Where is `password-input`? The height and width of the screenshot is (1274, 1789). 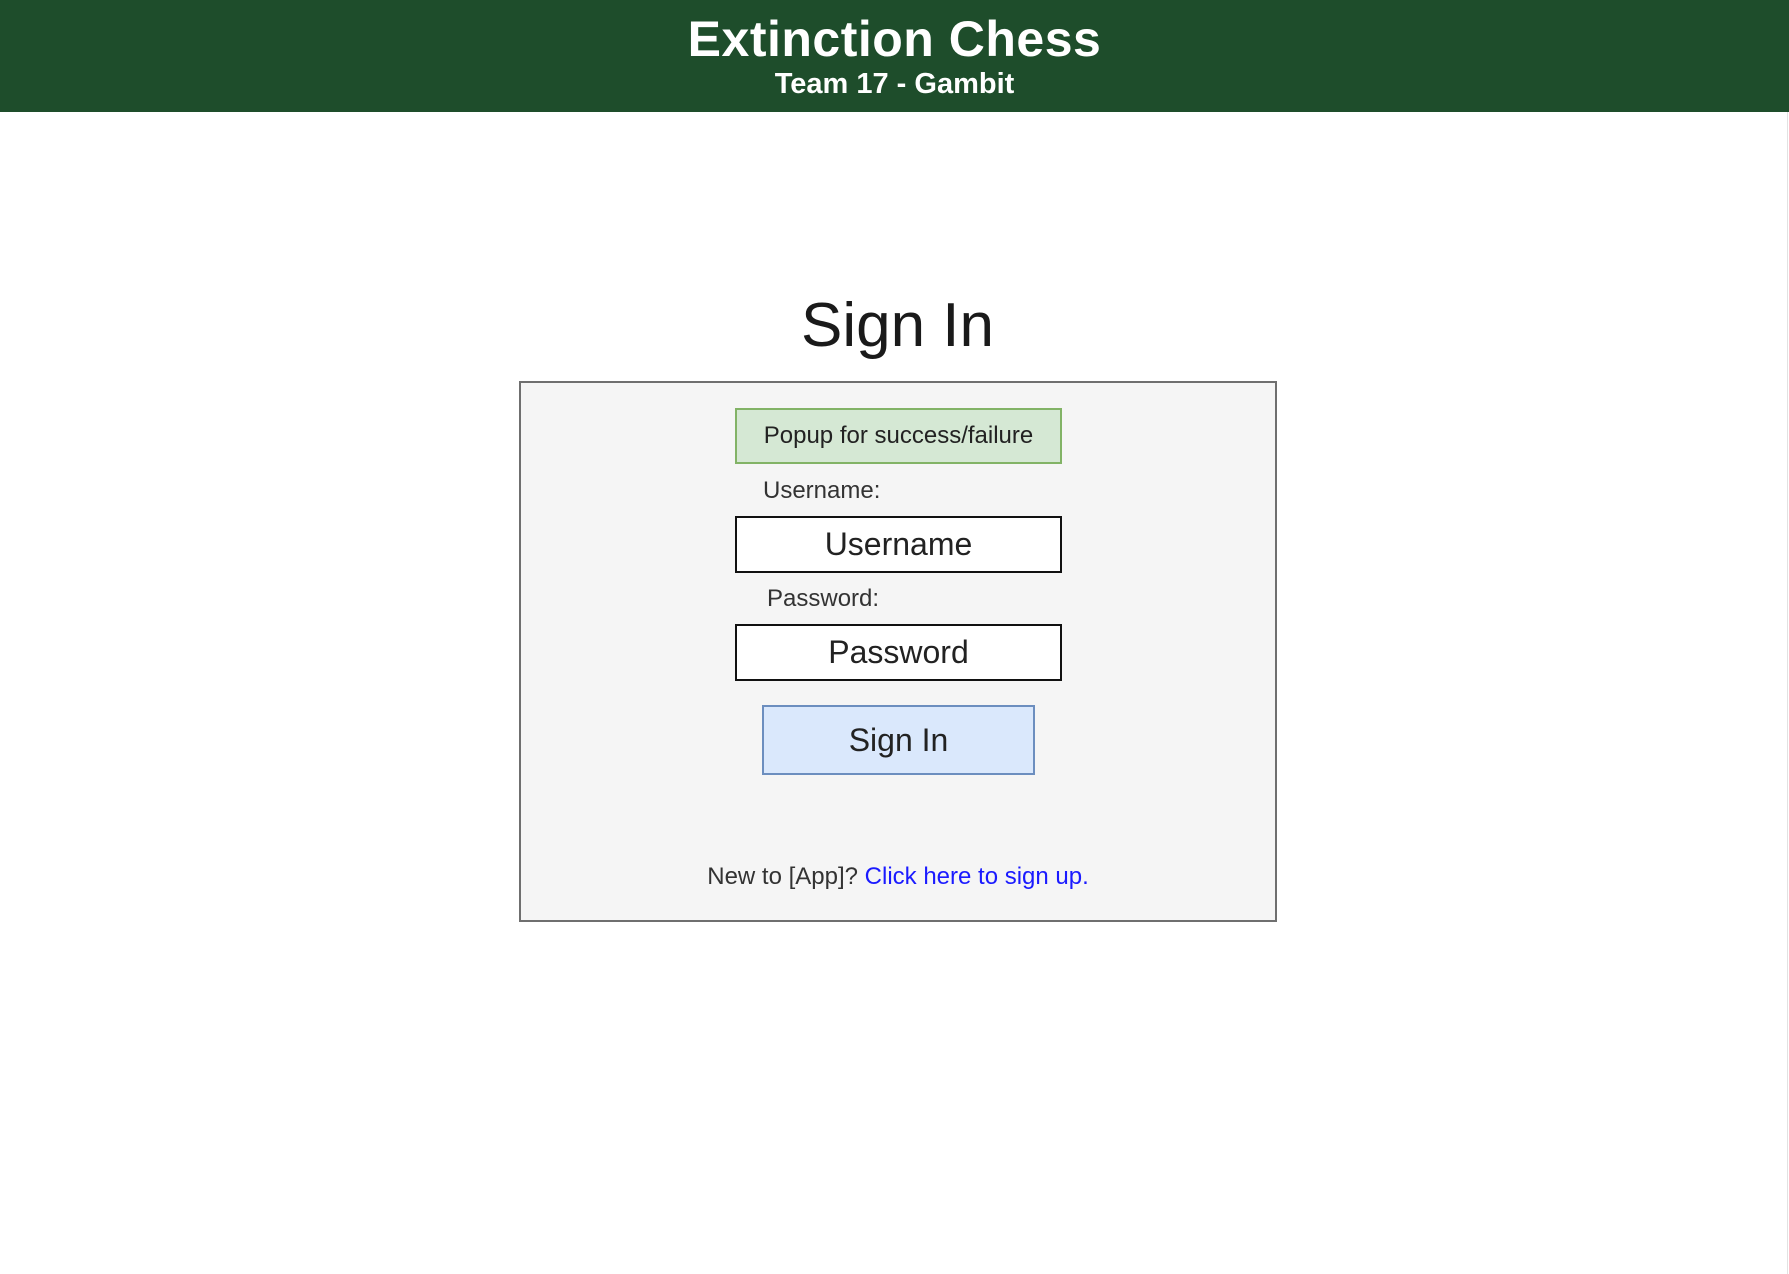
password-input is located at coordinates (898, 652).